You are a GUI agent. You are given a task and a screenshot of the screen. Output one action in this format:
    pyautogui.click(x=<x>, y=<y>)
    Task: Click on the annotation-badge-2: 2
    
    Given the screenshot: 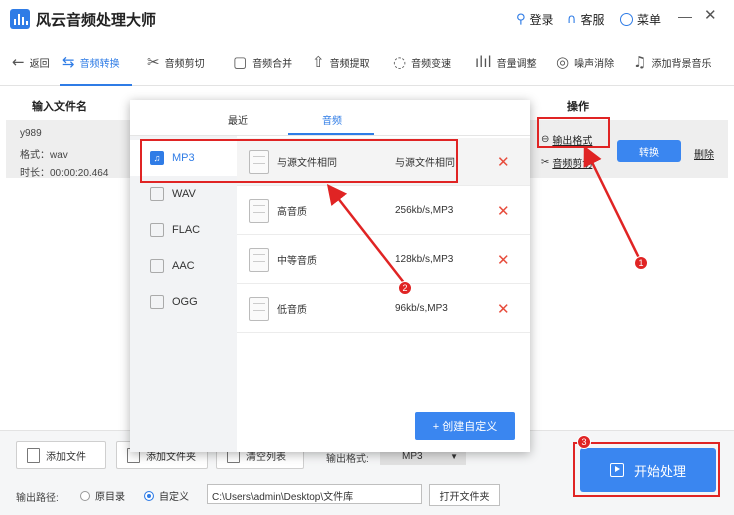 What is the action you would take?
    pyautogui.click(x=405, y=288)
    